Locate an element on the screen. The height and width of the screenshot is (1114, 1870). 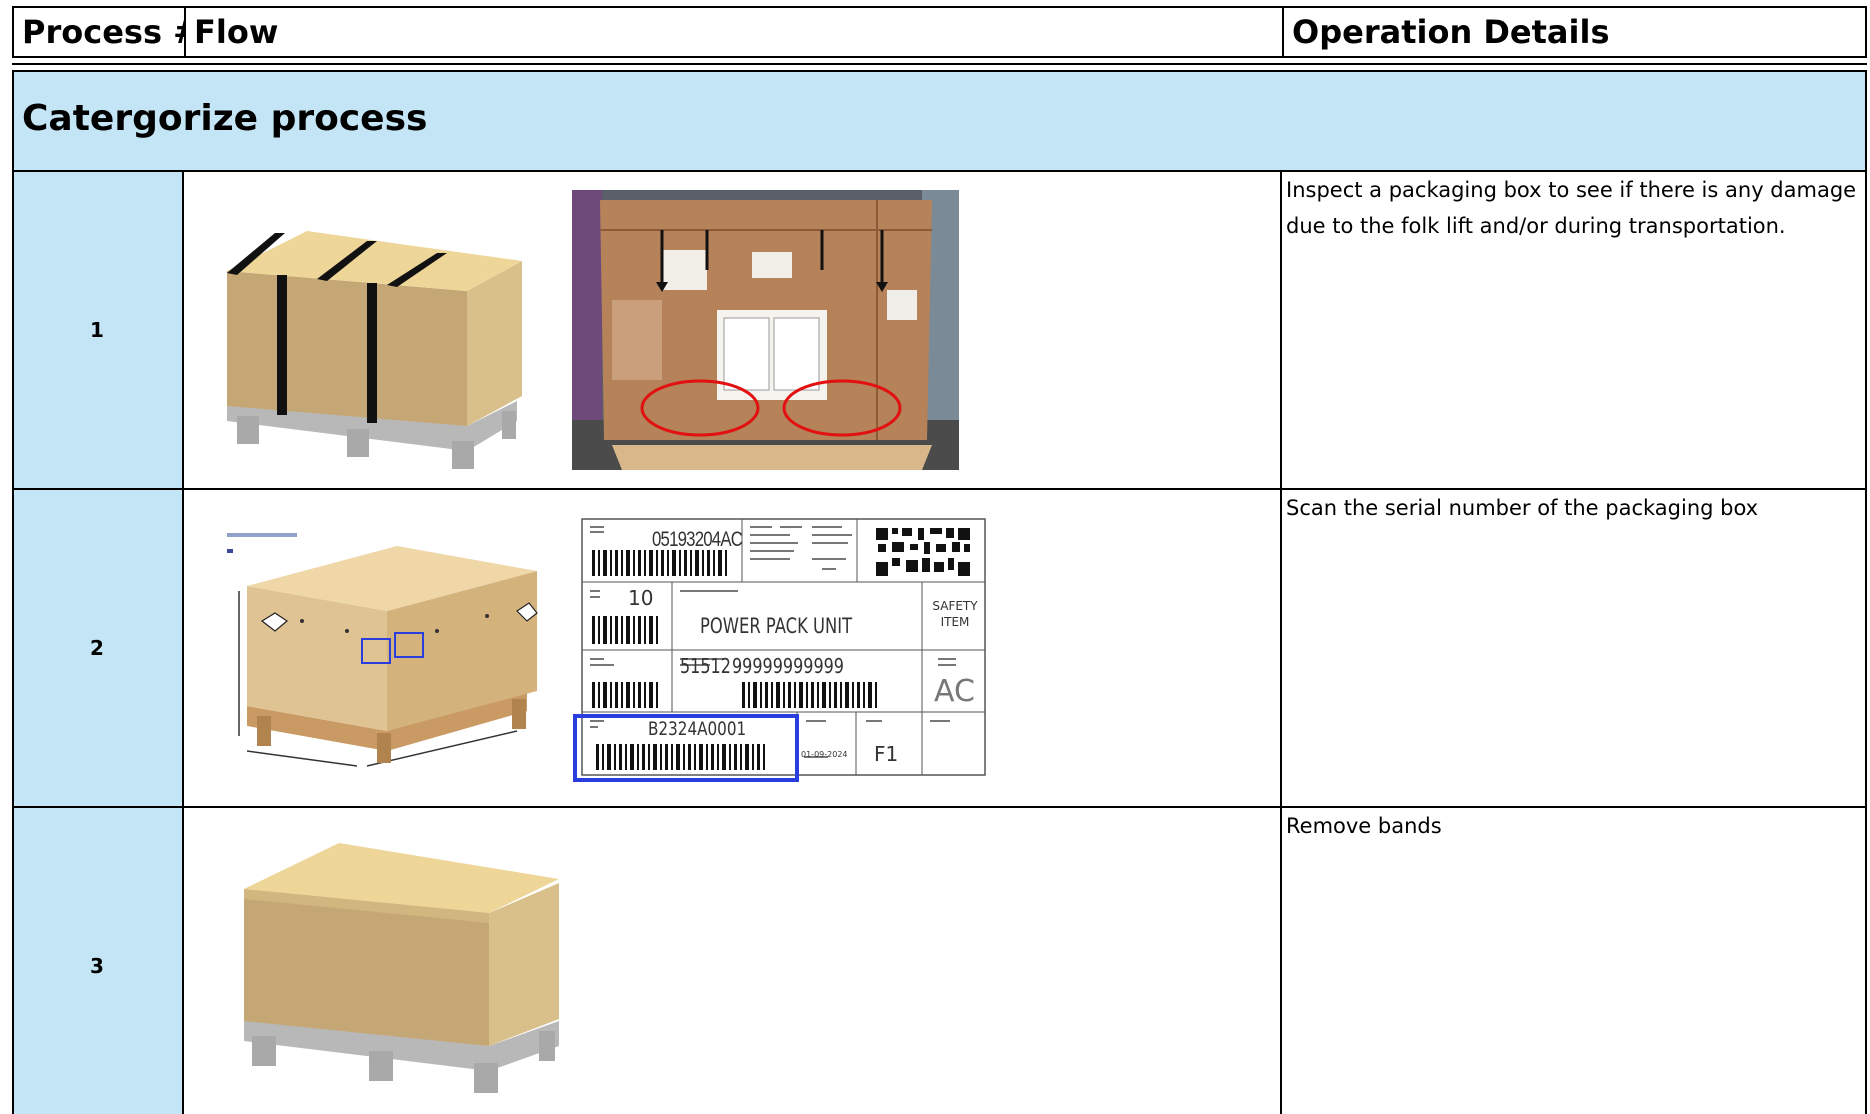
label-supplier-code: 51512 is located at coordinates (705, 666).